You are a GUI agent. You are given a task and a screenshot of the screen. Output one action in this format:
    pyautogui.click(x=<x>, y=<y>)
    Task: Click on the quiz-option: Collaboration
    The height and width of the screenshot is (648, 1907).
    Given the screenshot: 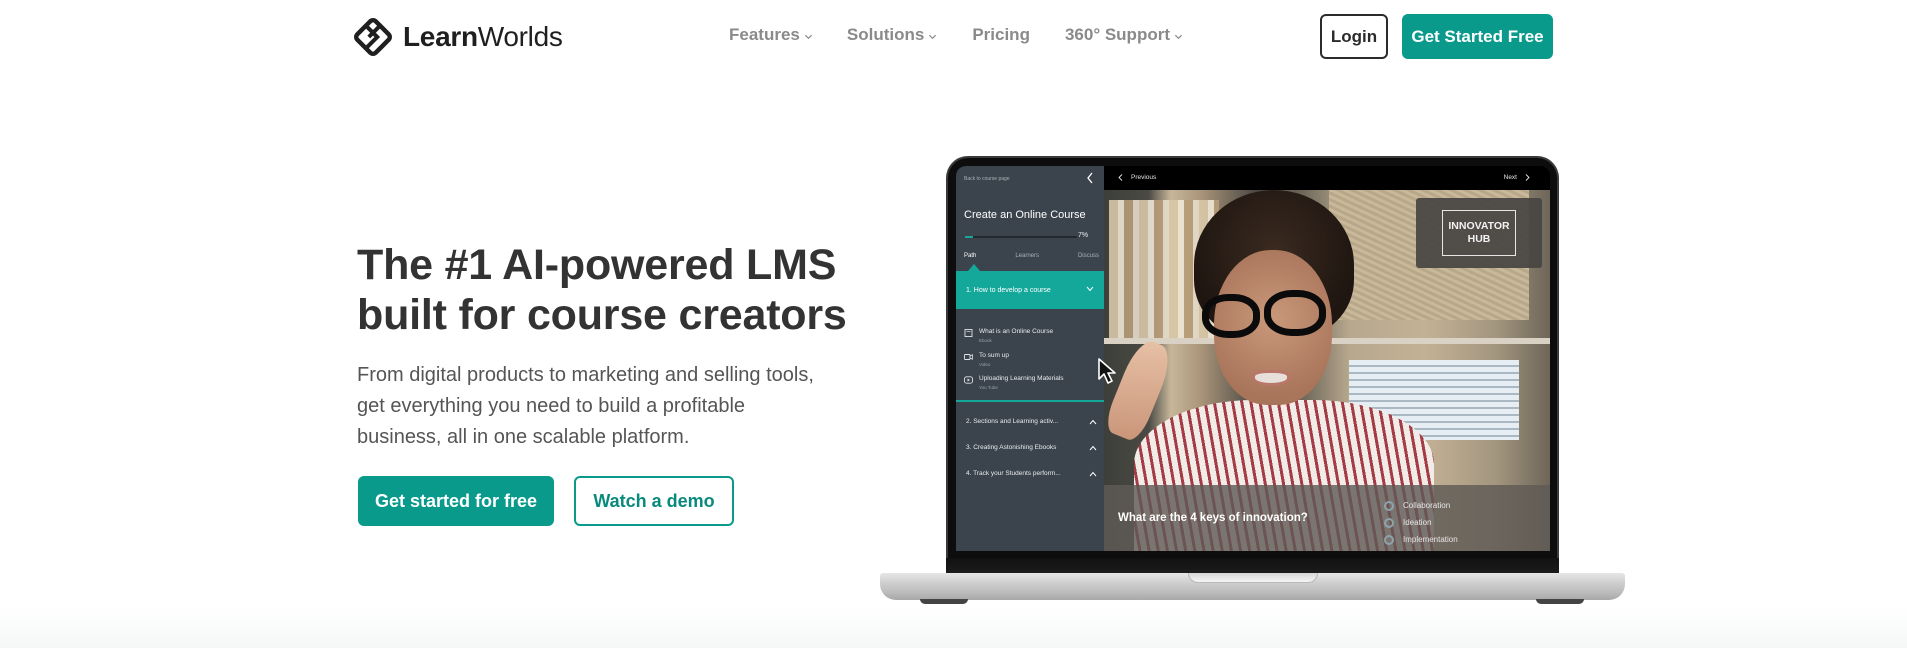 What is the action you would take?
    pyautogui.click(x=1421, y=505)
    